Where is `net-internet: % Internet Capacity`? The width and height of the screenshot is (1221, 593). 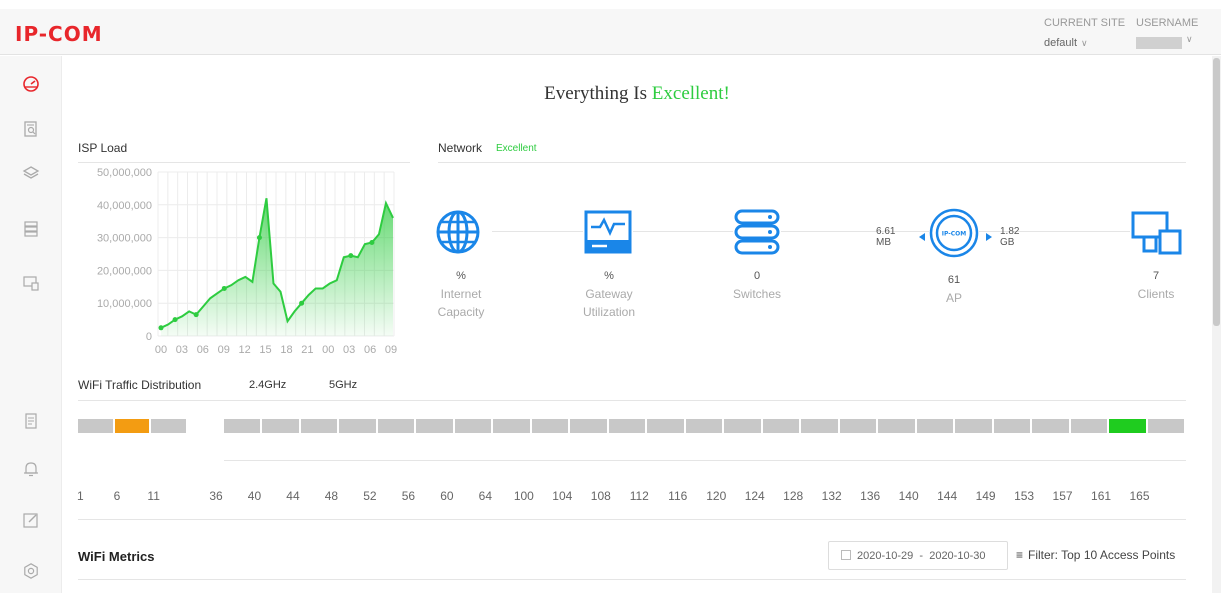
net-internet: % Internet Capacity is located at coordinates (461, 295).